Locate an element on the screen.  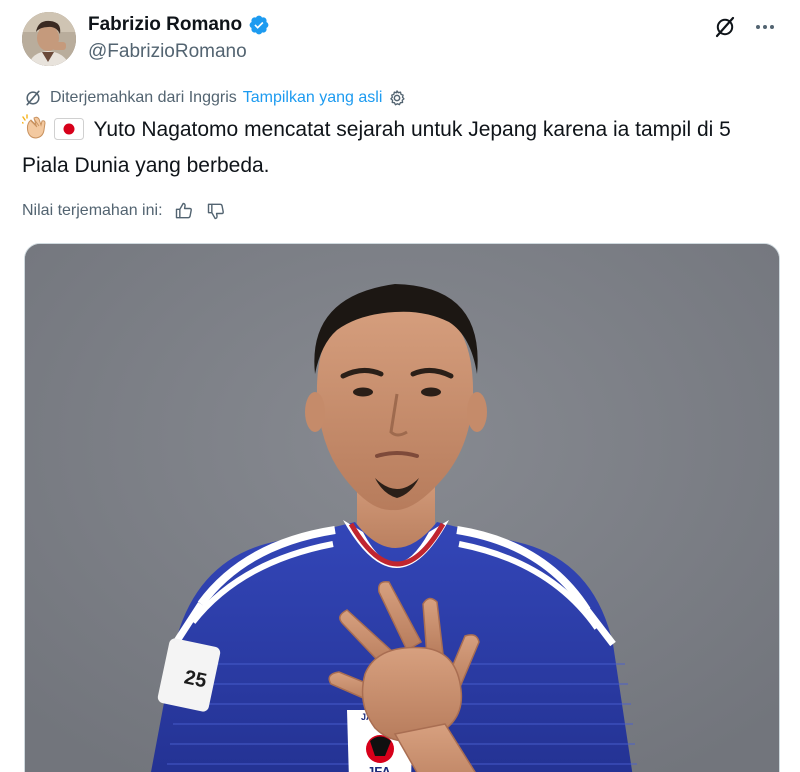
tweet-header: Fabrizio Romano @FabrizioRomano is located at coordinates (400, 40).